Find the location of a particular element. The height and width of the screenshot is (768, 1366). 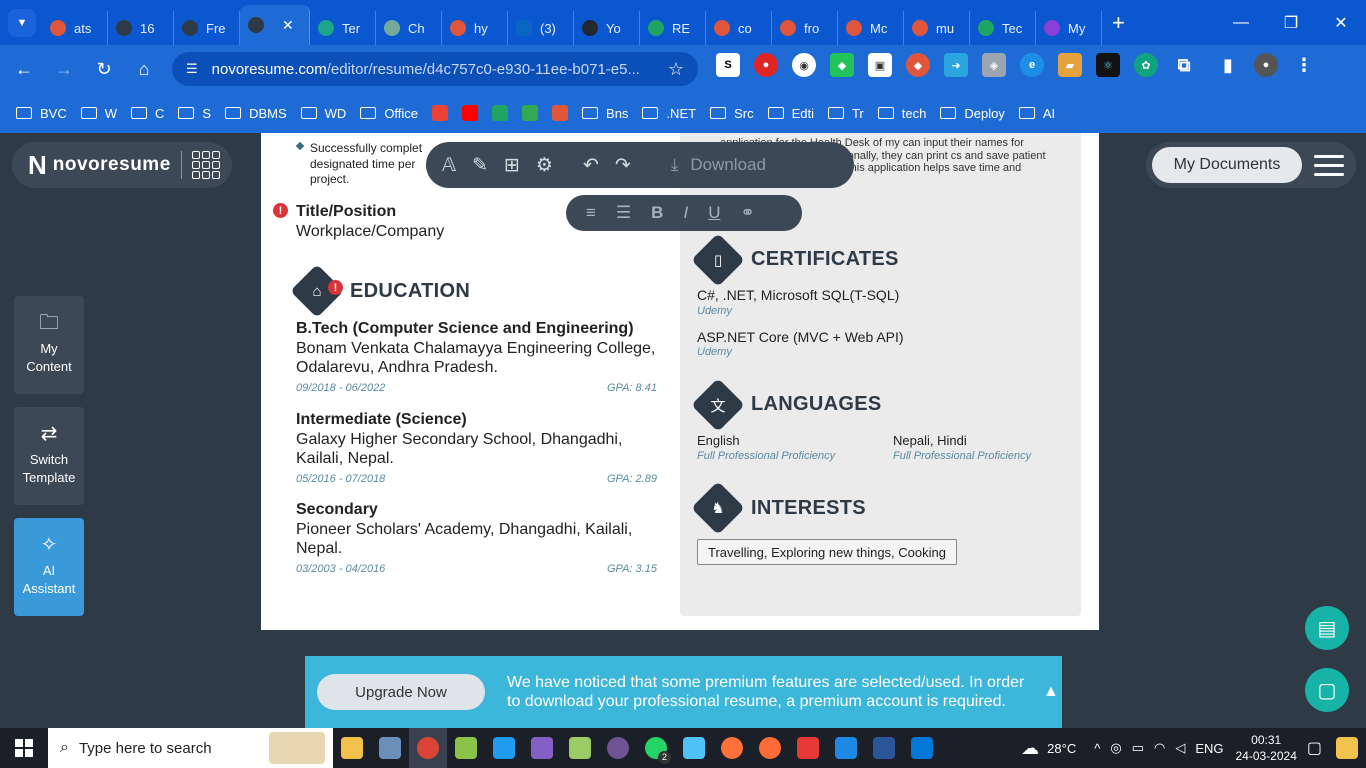

extension-screen-icon: ▣ is located at coordinates (880, 65).